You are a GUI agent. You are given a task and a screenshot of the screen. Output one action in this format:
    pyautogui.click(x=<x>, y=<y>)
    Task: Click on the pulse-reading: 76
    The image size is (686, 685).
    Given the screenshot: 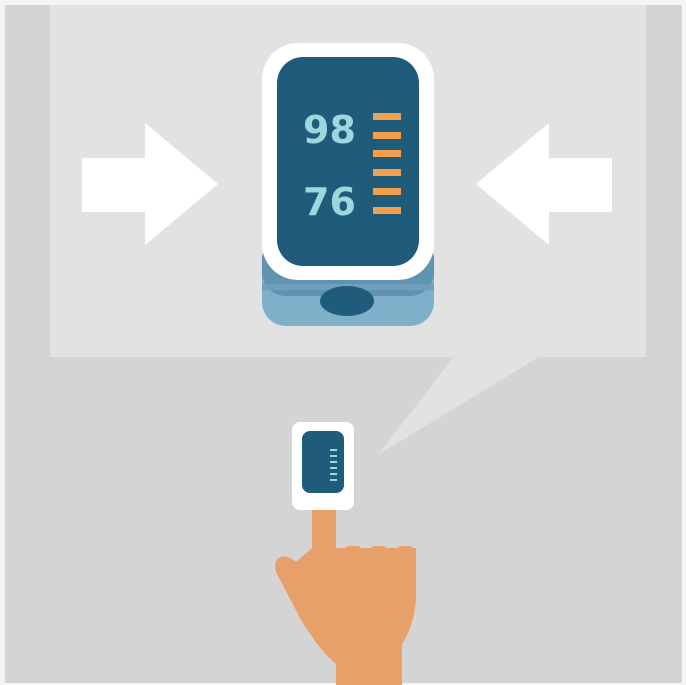 What is the action you would take?
    pyautogui.click(x=329, y=202)
    